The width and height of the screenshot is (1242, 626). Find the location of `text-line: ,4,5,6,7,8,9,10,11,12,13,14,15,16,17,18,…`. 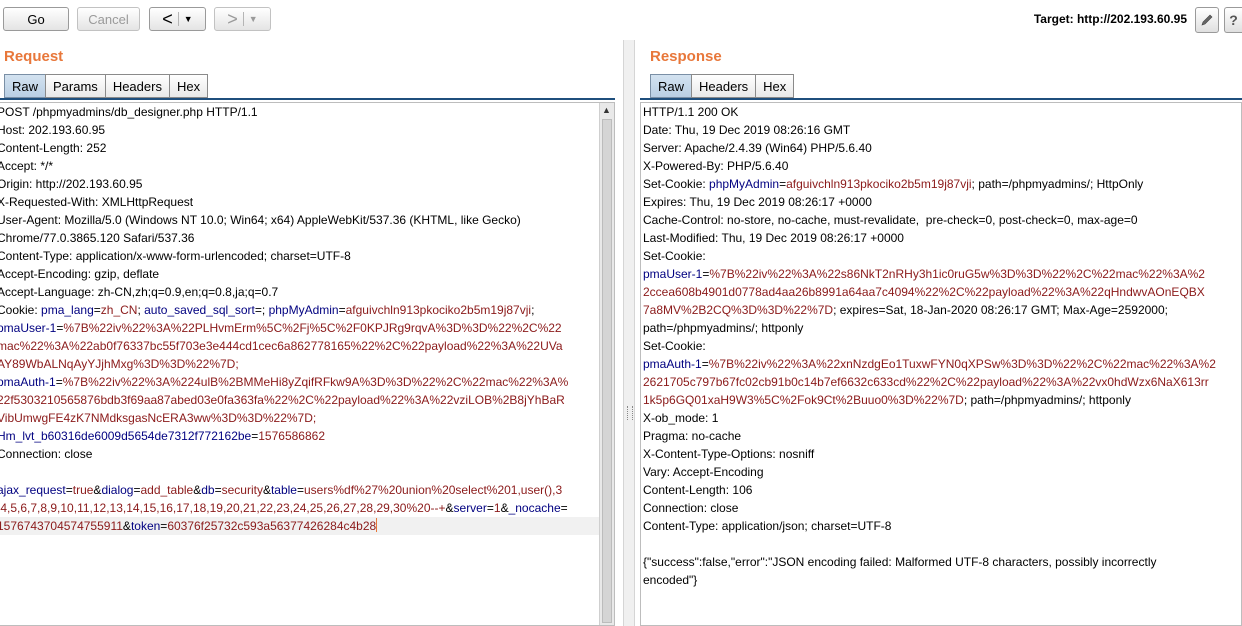

text-line: ,4,5,6,7,8,9,10,11,12,13,14,15,16,17,18,… is located at coordinates (307, 508).